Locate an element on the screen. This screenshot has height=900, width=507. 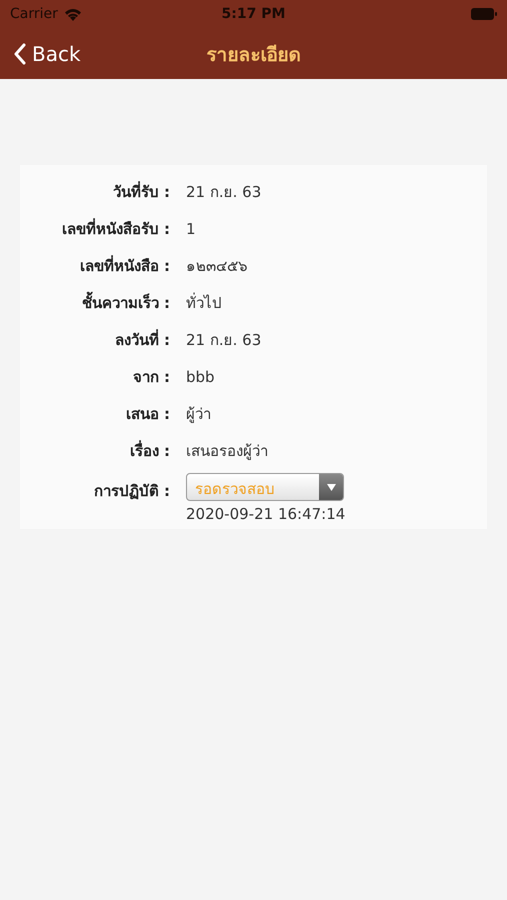
back-button: Back is located at coordinates (47, 54).